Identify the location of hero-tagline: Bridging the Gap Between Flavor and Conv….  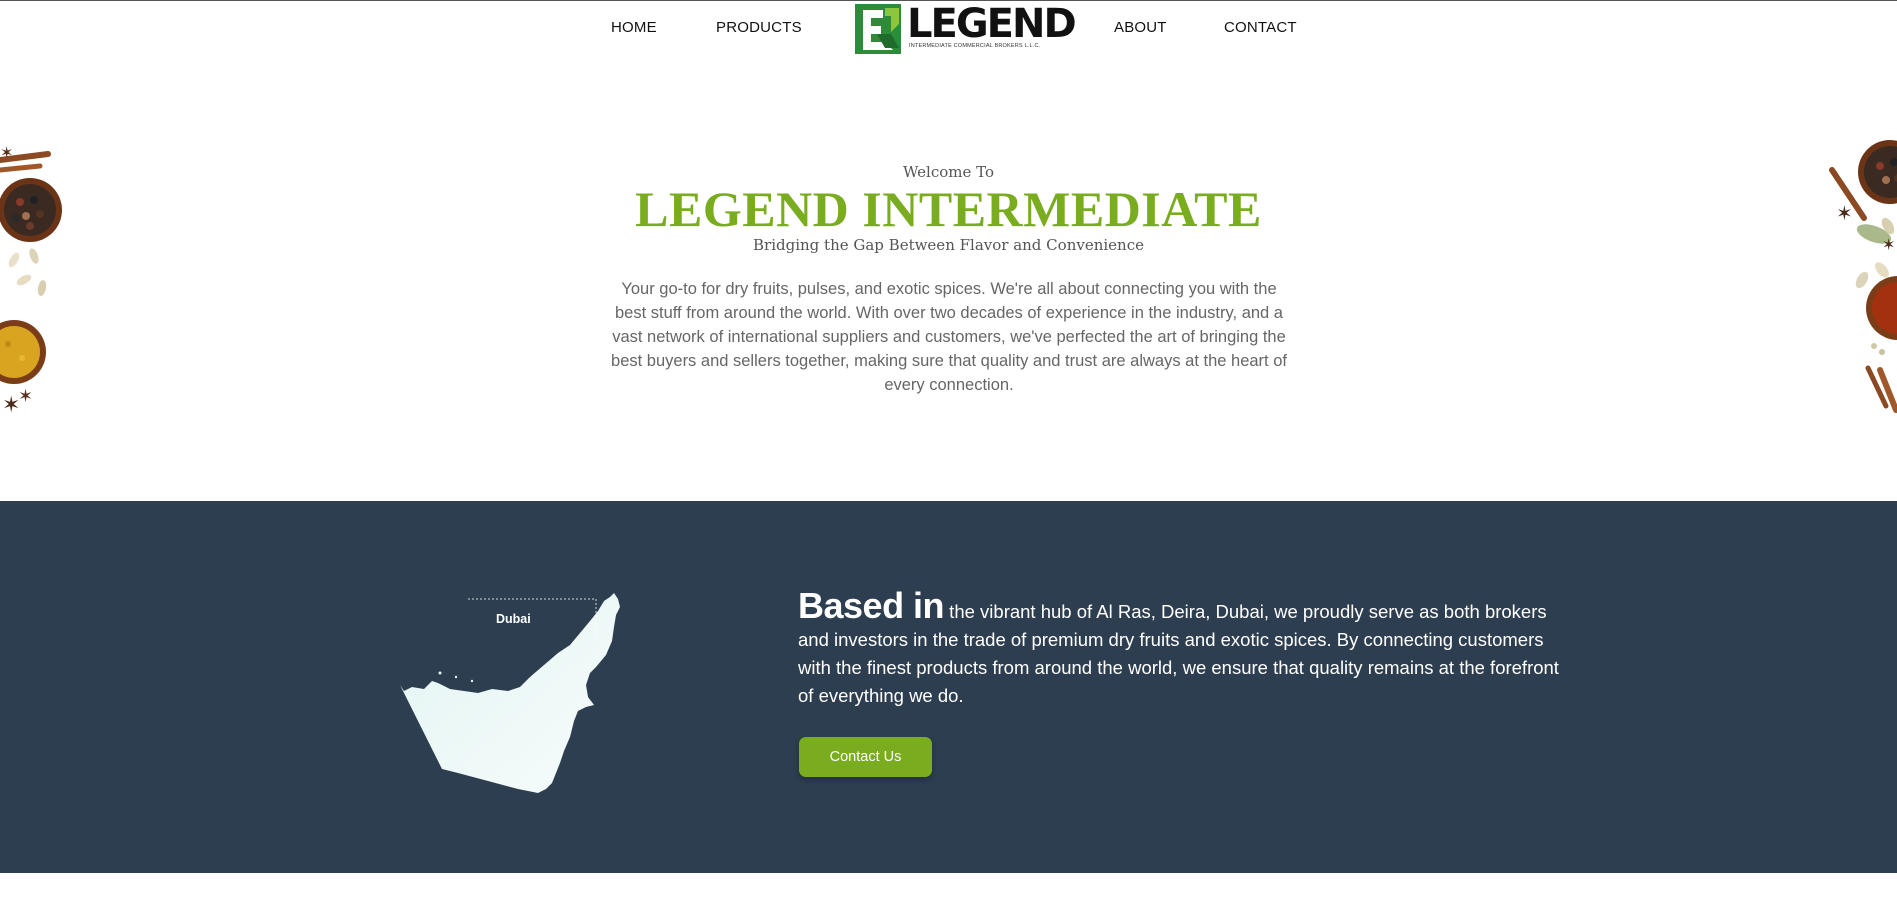
(948, 245).